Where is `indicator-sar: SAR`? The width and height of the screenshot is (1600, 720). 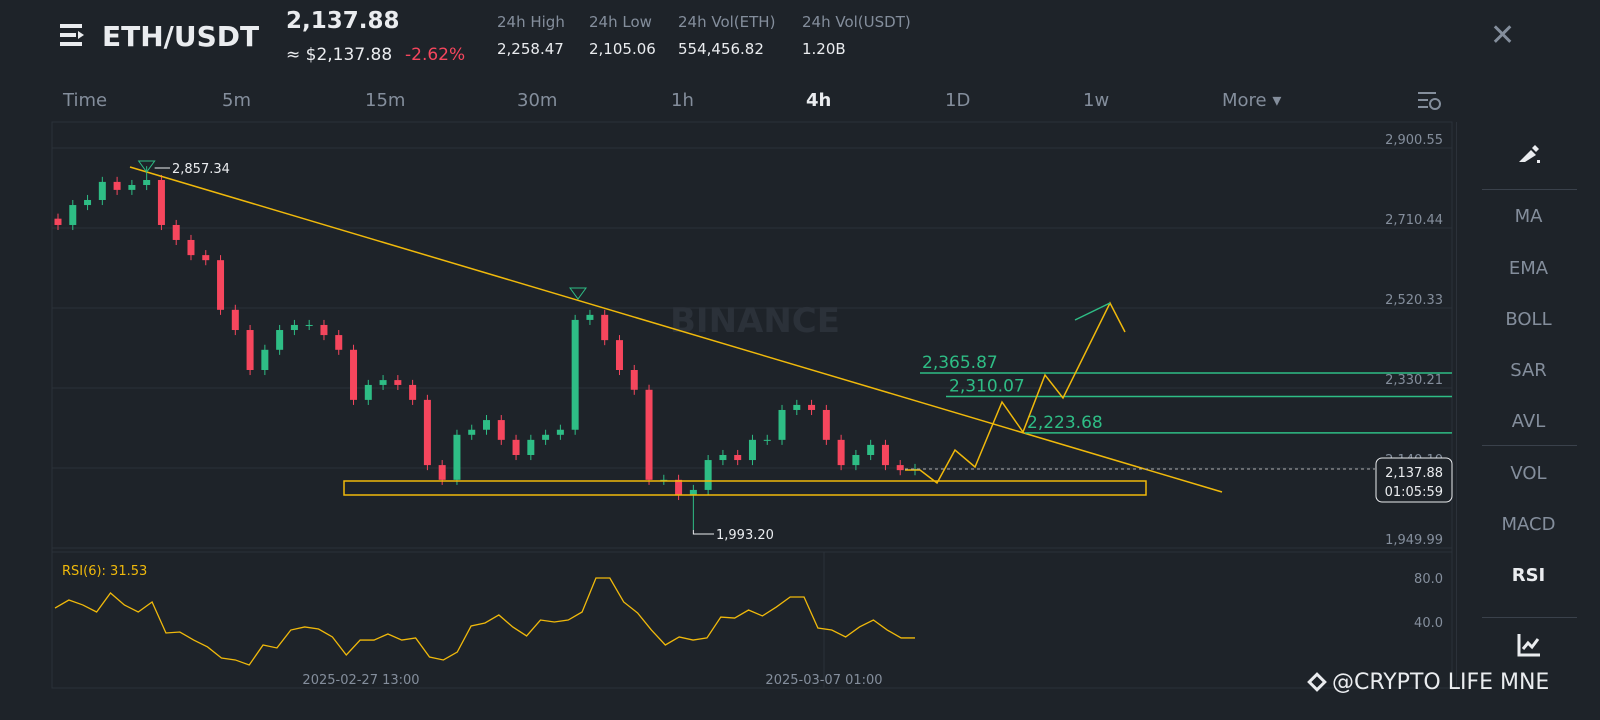 indicator-sar: SAR is located at coordinates (1528, 370).